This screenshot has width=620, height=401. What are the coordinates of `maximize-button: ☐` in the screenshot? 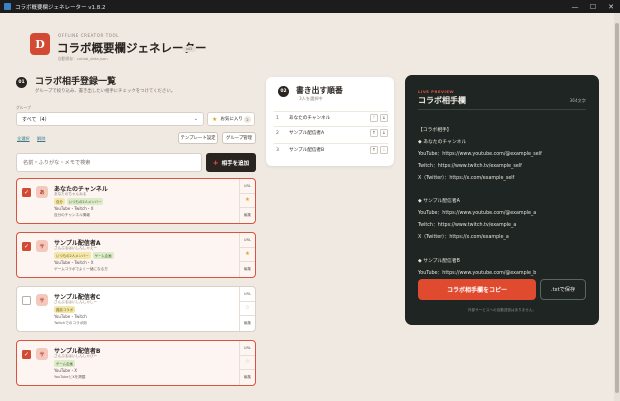 It's located at (593, 6).